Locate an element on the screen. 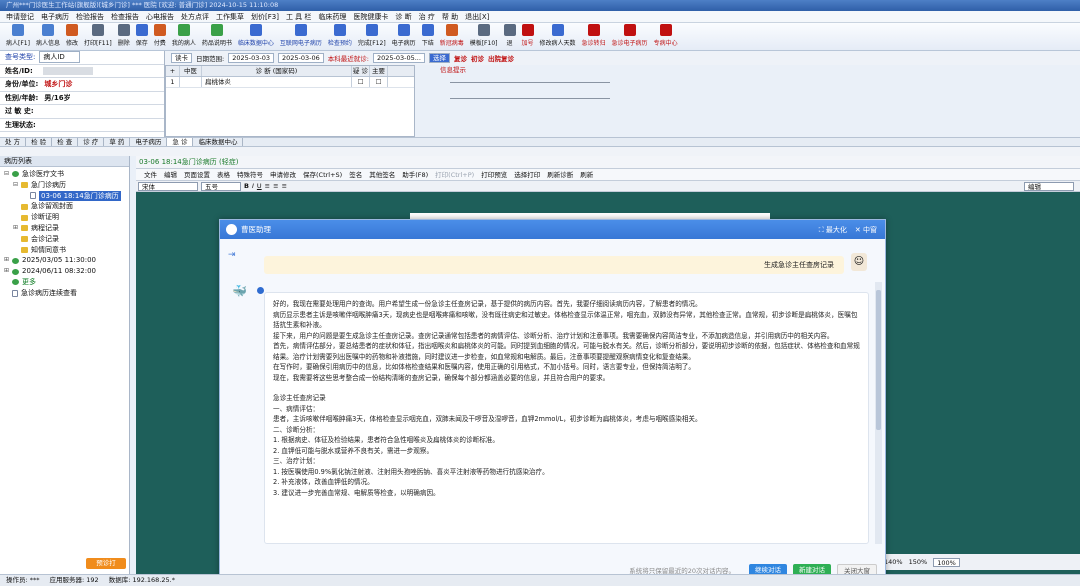  toolbar-button: 付费 is located at coordinates (160, 35).